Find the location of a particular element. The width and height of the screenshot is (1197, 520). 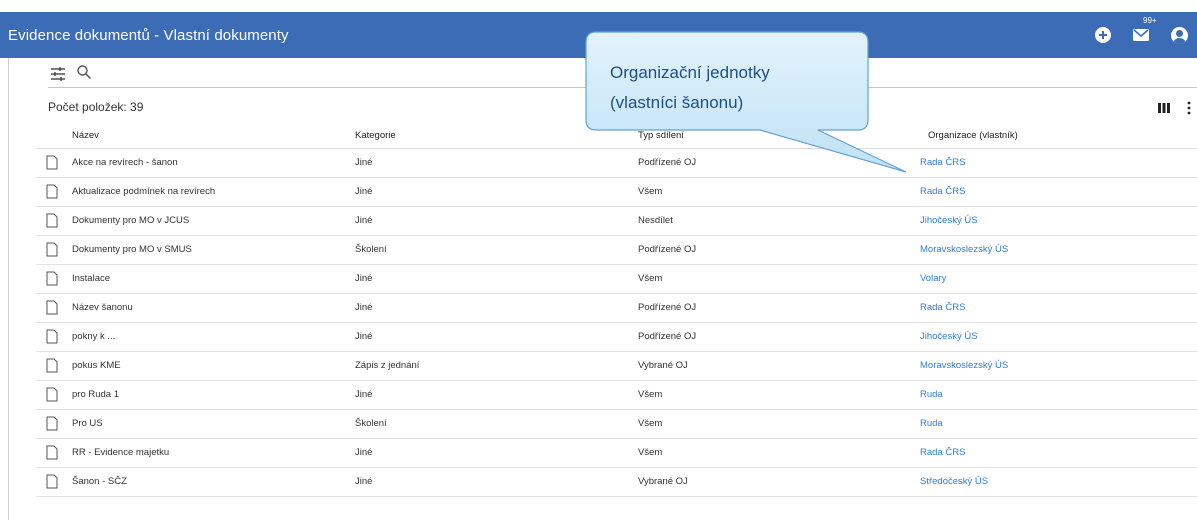

mail-button: 99+ is located at coordinates (1144, 30).